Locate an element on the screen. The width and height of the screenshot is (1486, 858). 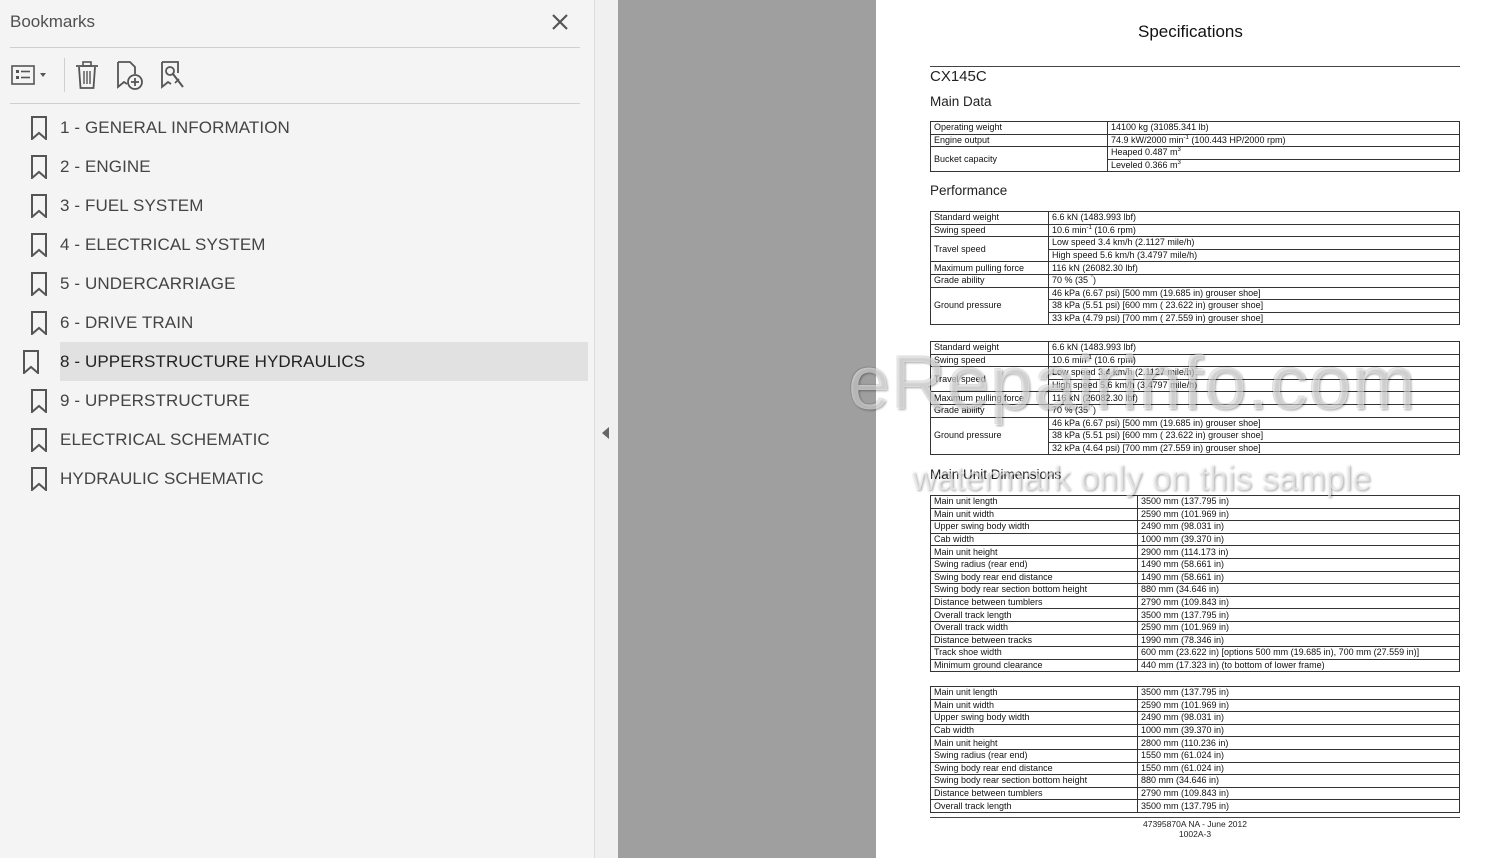
table-cell: Low speed 3.4 km/h (2.1127 mile/h) is located at coordinates (1254, 373).